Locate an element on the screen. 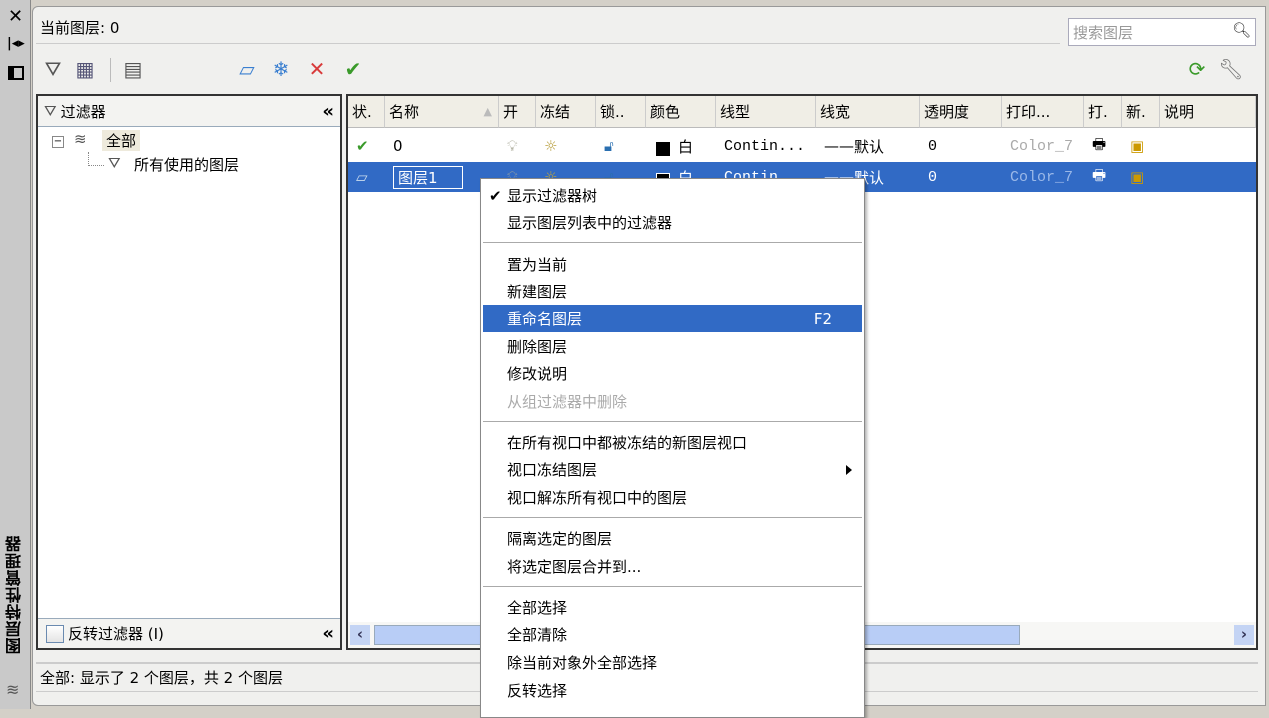 This screenshot has width=1269, height=718. menu-item: 视口解冻所有视口中的图层 is located at coordinates (672, 497).